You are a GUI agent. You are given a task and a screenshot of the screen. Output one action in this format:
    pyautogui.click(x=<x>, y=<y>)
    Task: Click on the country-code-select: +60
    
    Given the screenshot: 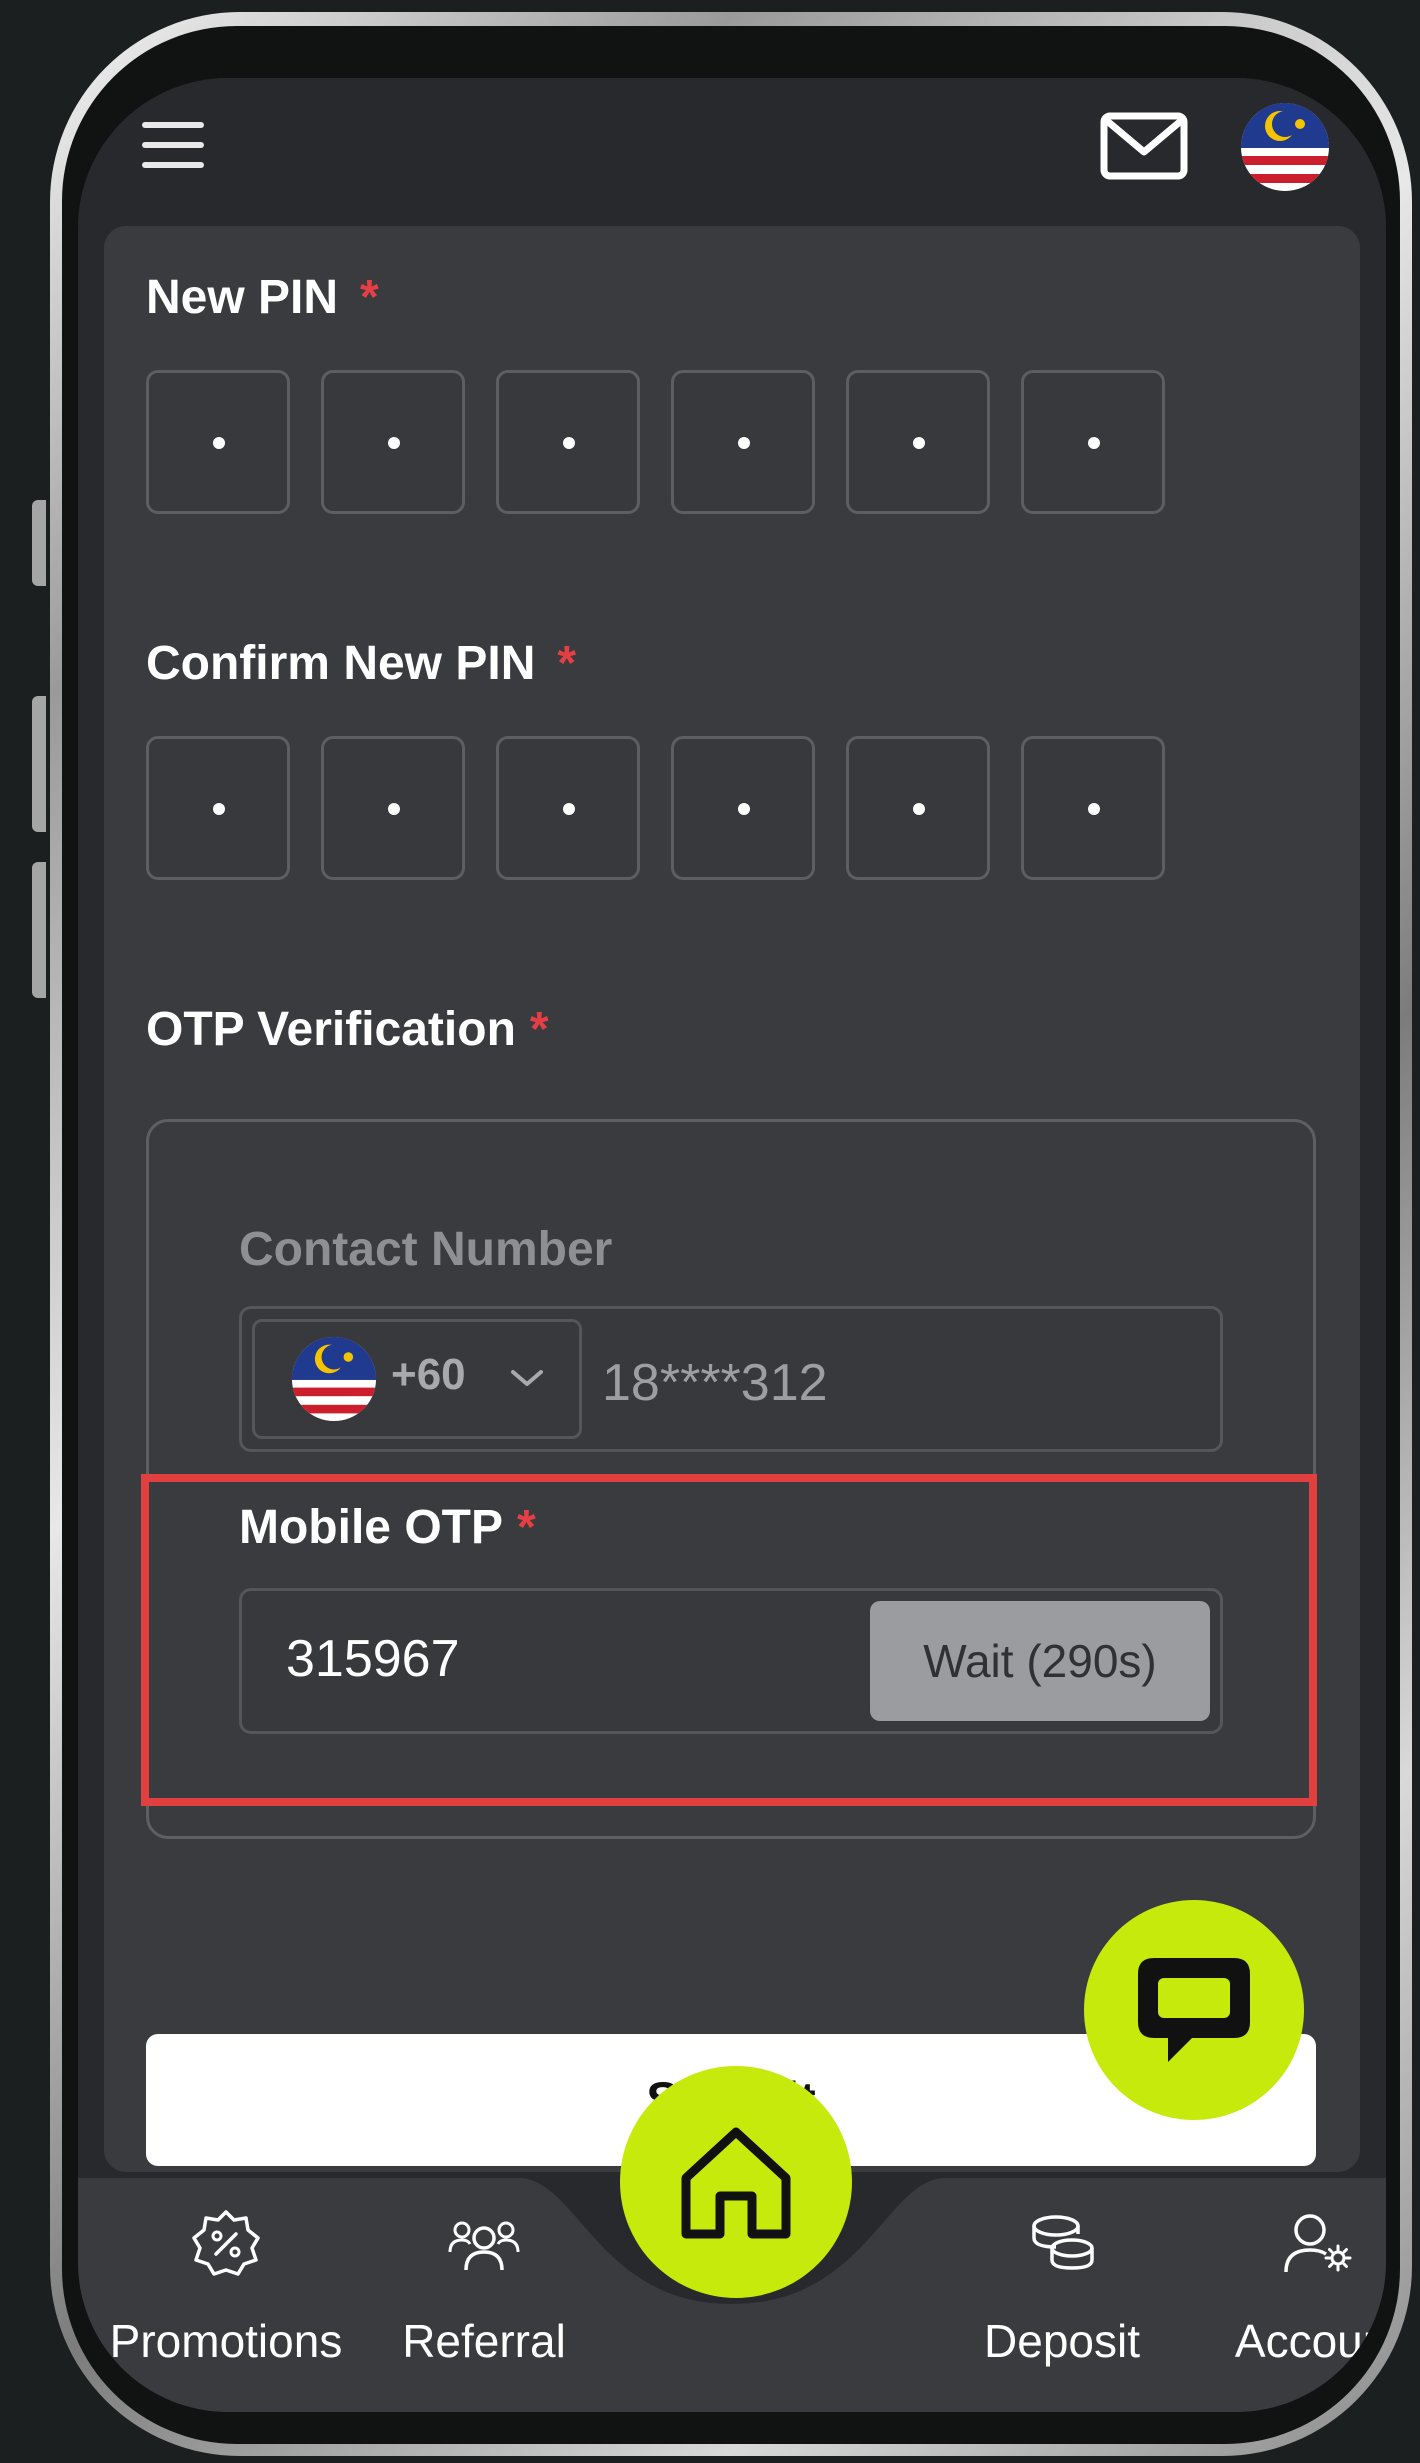 What is the action you would take?
    pyautogui.click(x=417, y=1379)
    